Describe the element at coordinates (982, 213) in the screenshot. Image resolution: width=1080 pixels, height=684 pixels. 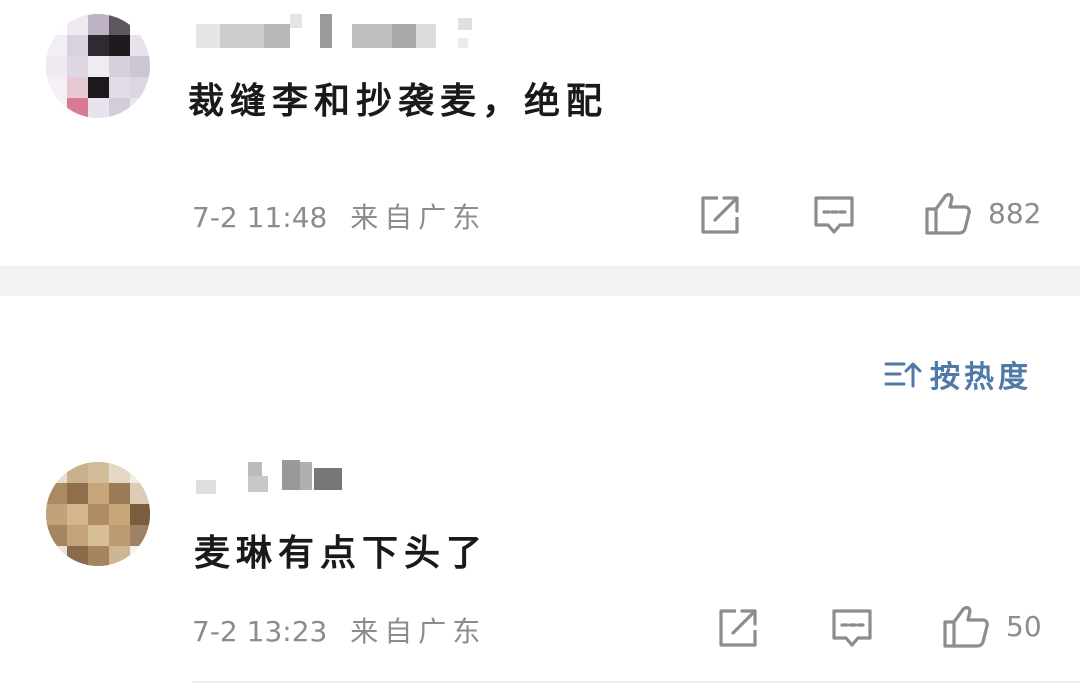
I see `like-button: 882` at that location.